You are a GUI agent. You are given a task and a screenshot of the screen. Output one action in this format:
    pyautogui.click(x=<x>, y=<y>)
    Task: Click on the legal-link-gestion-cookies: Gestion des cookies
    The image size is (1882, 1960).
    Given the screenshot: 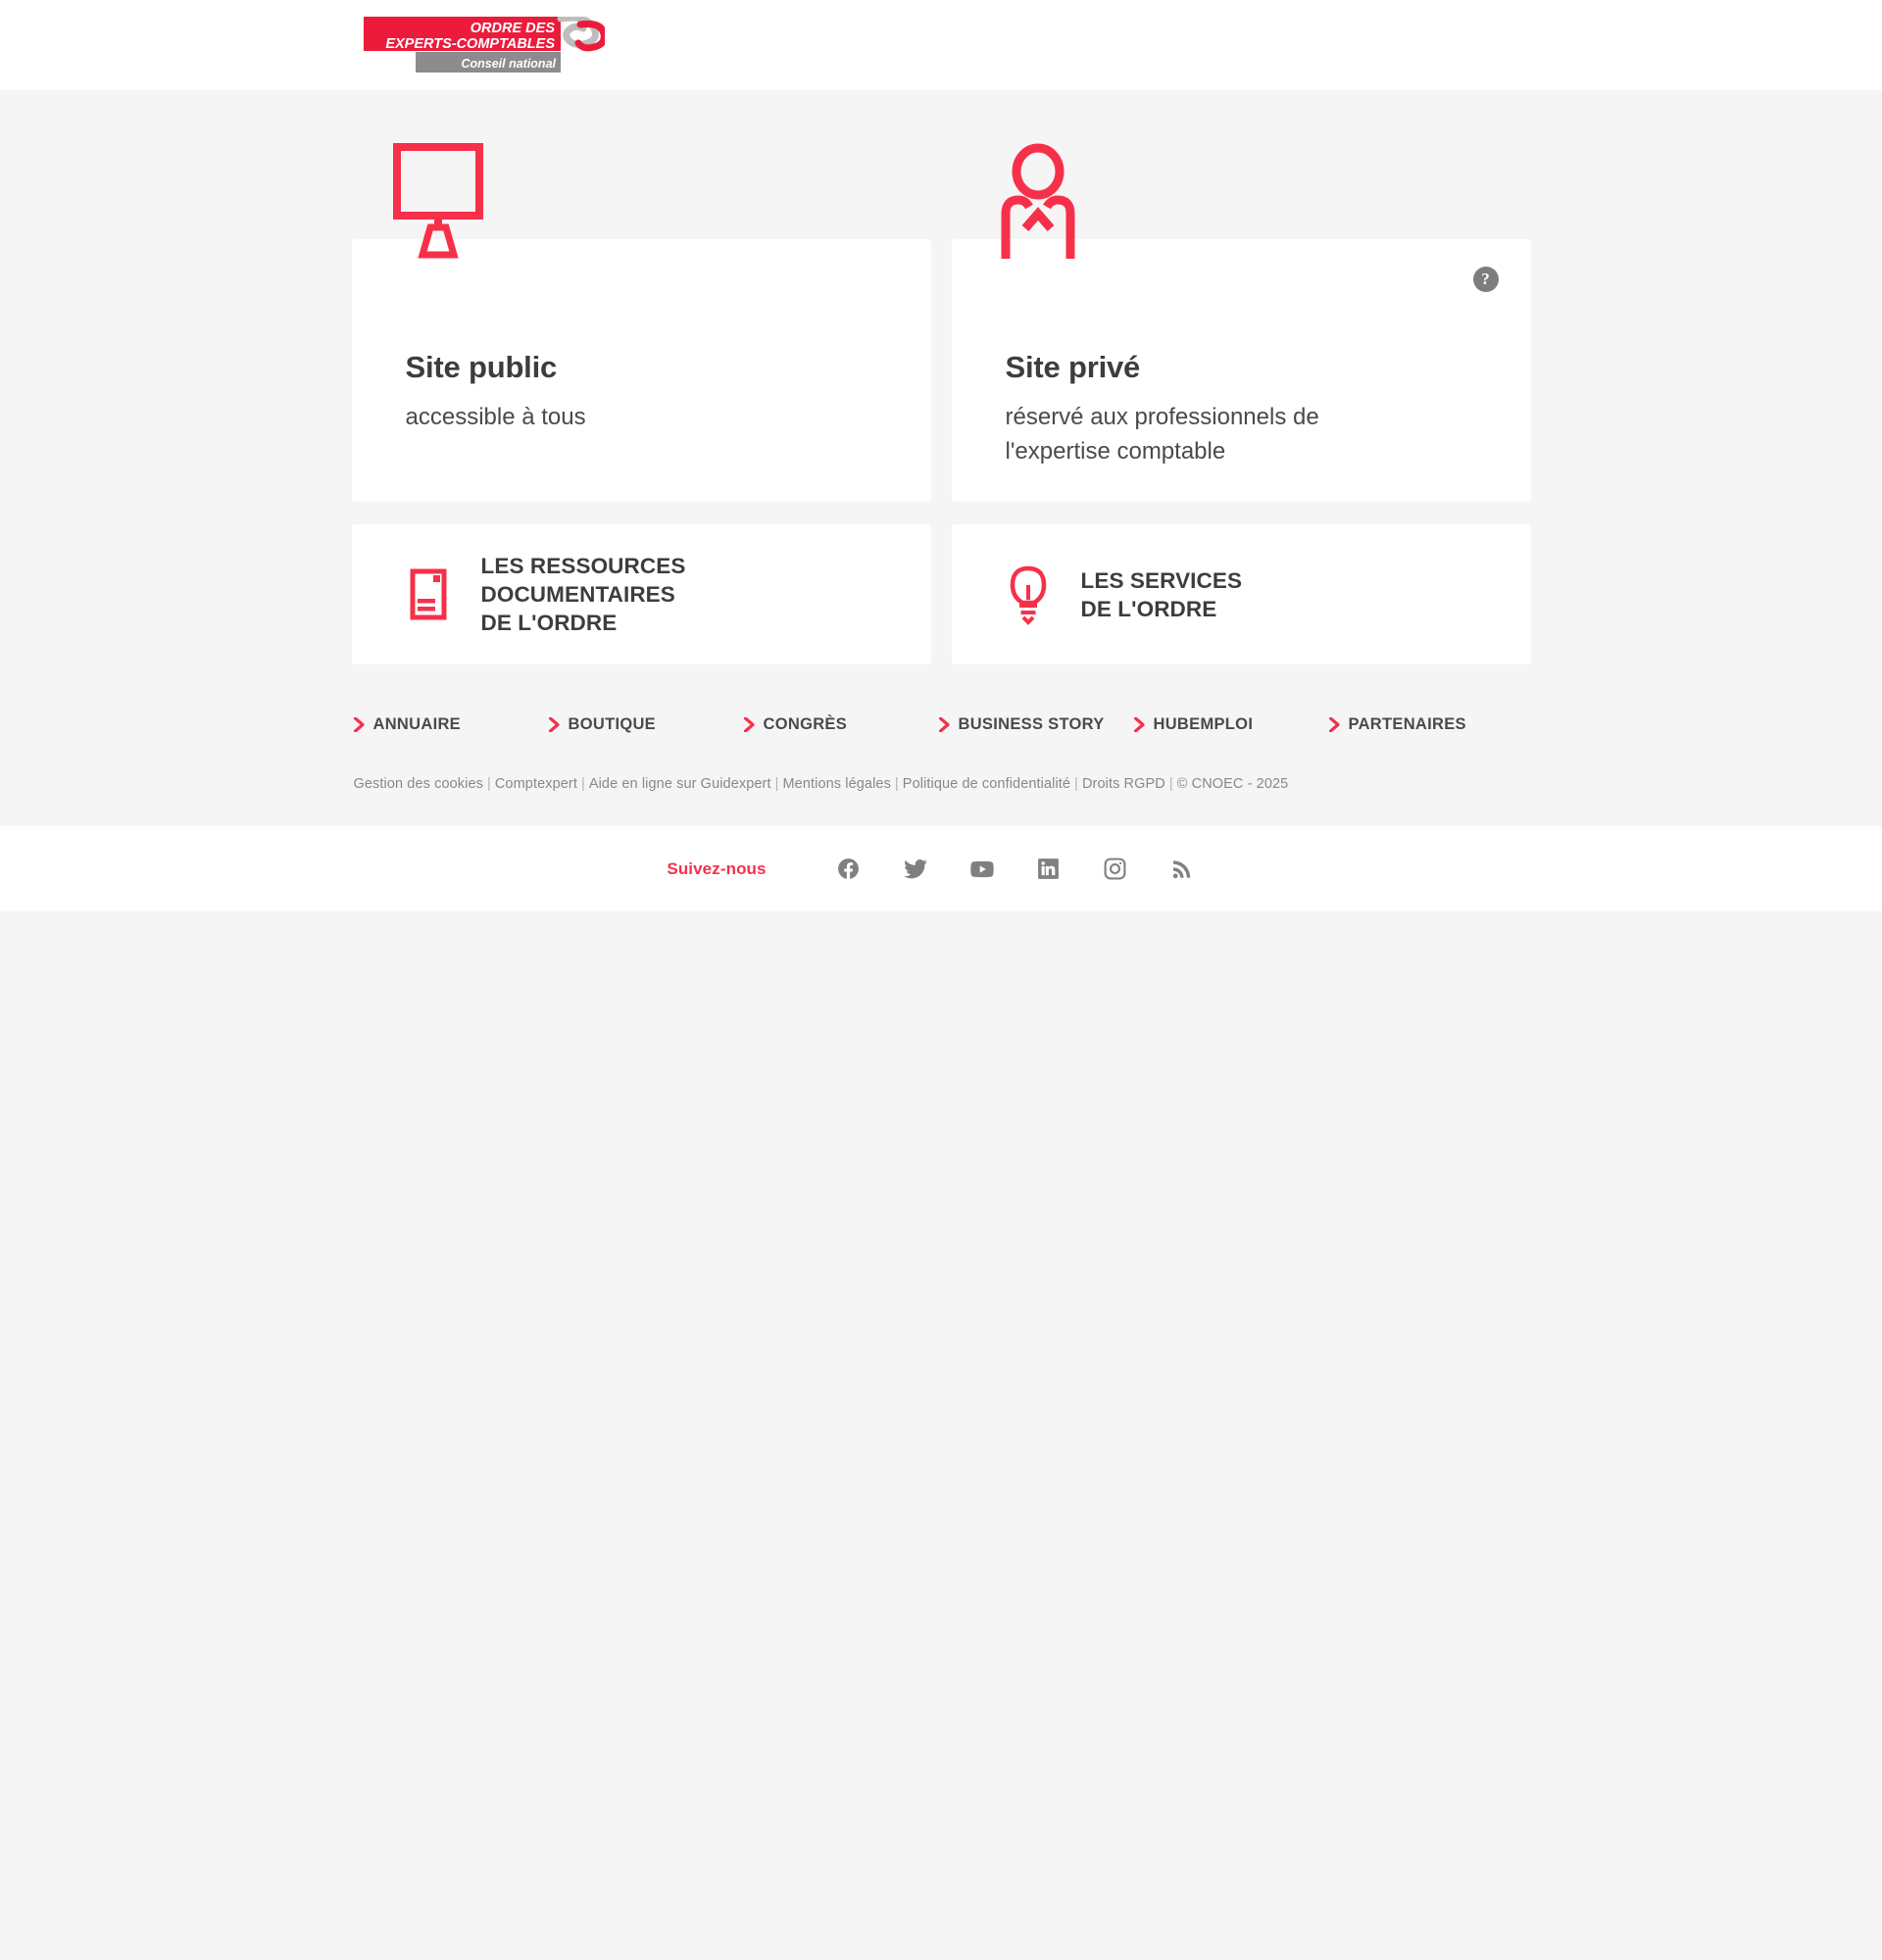 What is the action you would take?
    pyautogui.click(x=419, y=784)
    